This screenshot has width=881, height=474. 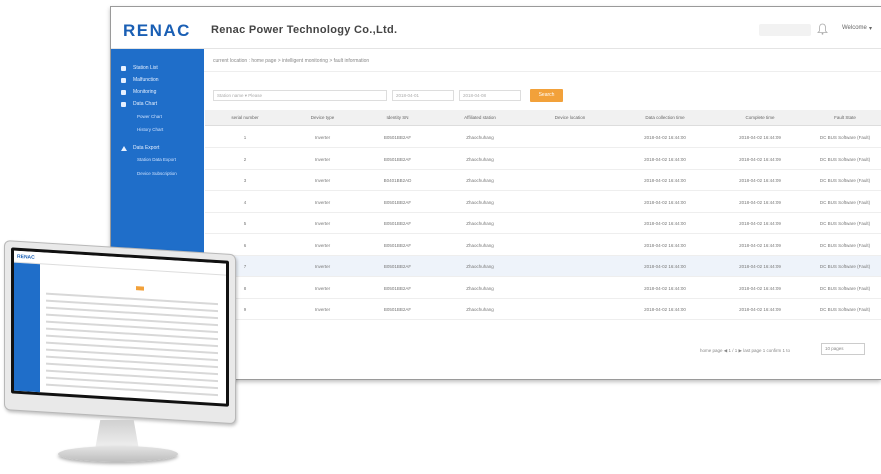 I want to click on sidebar-item-data-chart: Data Chart, so click(x=157, y=104).